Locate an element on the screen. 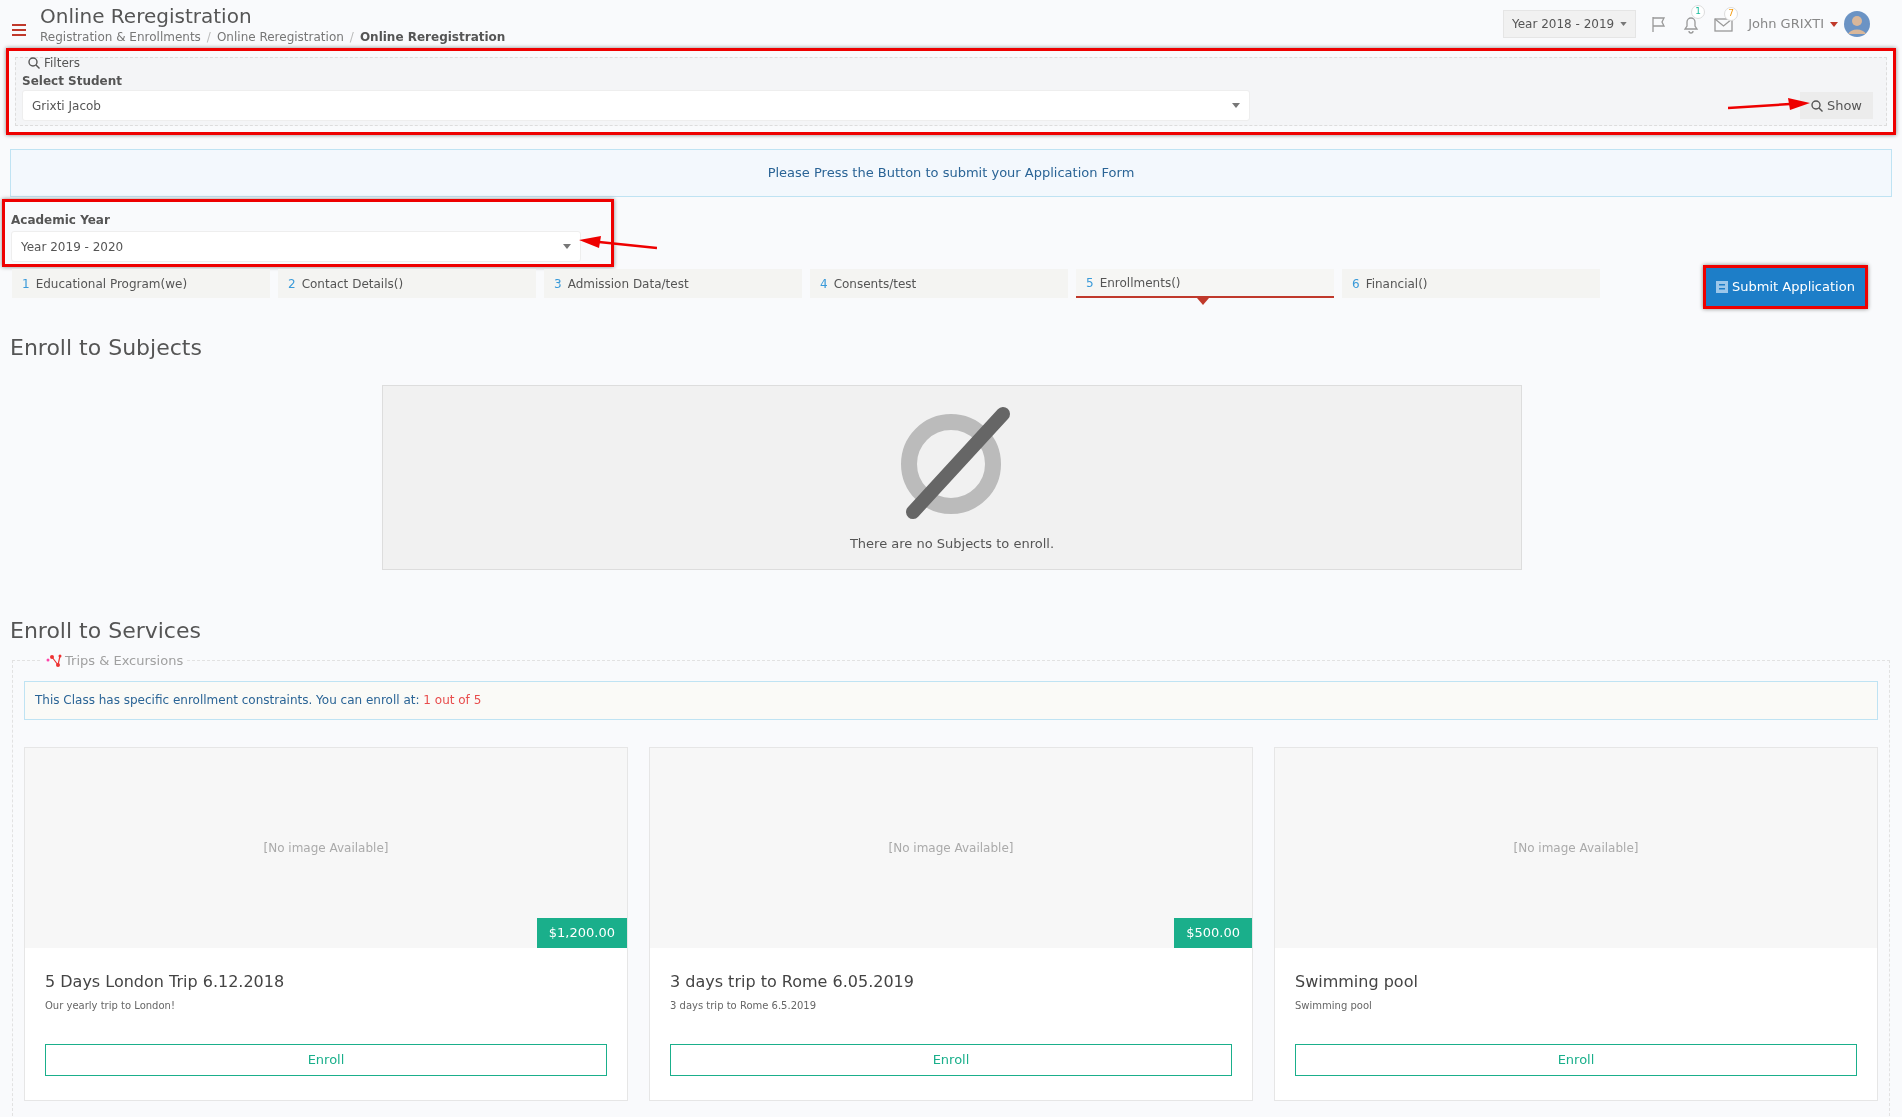 The image size is (1902, 1117). notification-count: 1 is located at coordinates (1698, 12).